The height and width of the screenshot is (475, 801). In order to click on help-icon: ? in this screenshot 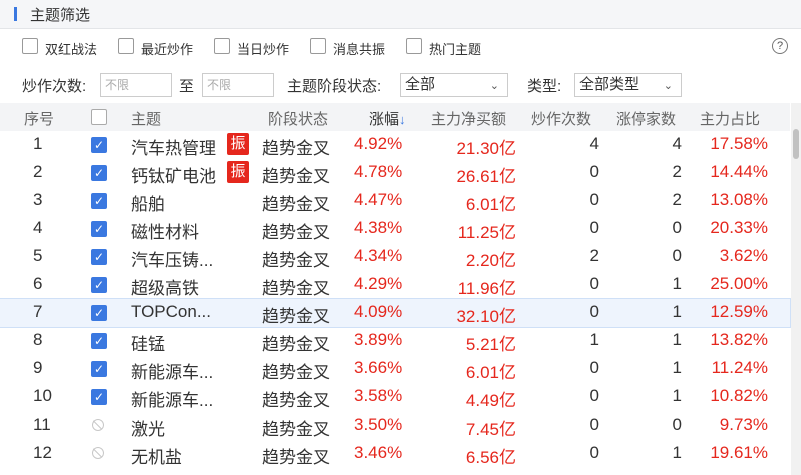, I will do `click(780, 46)`.